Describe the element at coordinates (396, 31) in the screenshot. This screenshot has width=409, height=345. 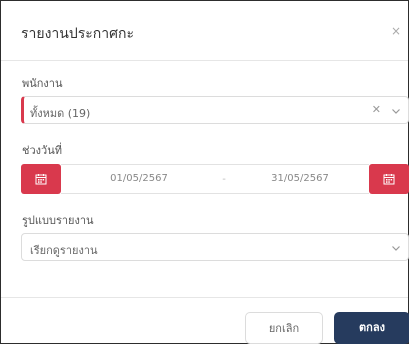
I see `close-icon: ×` at that location.